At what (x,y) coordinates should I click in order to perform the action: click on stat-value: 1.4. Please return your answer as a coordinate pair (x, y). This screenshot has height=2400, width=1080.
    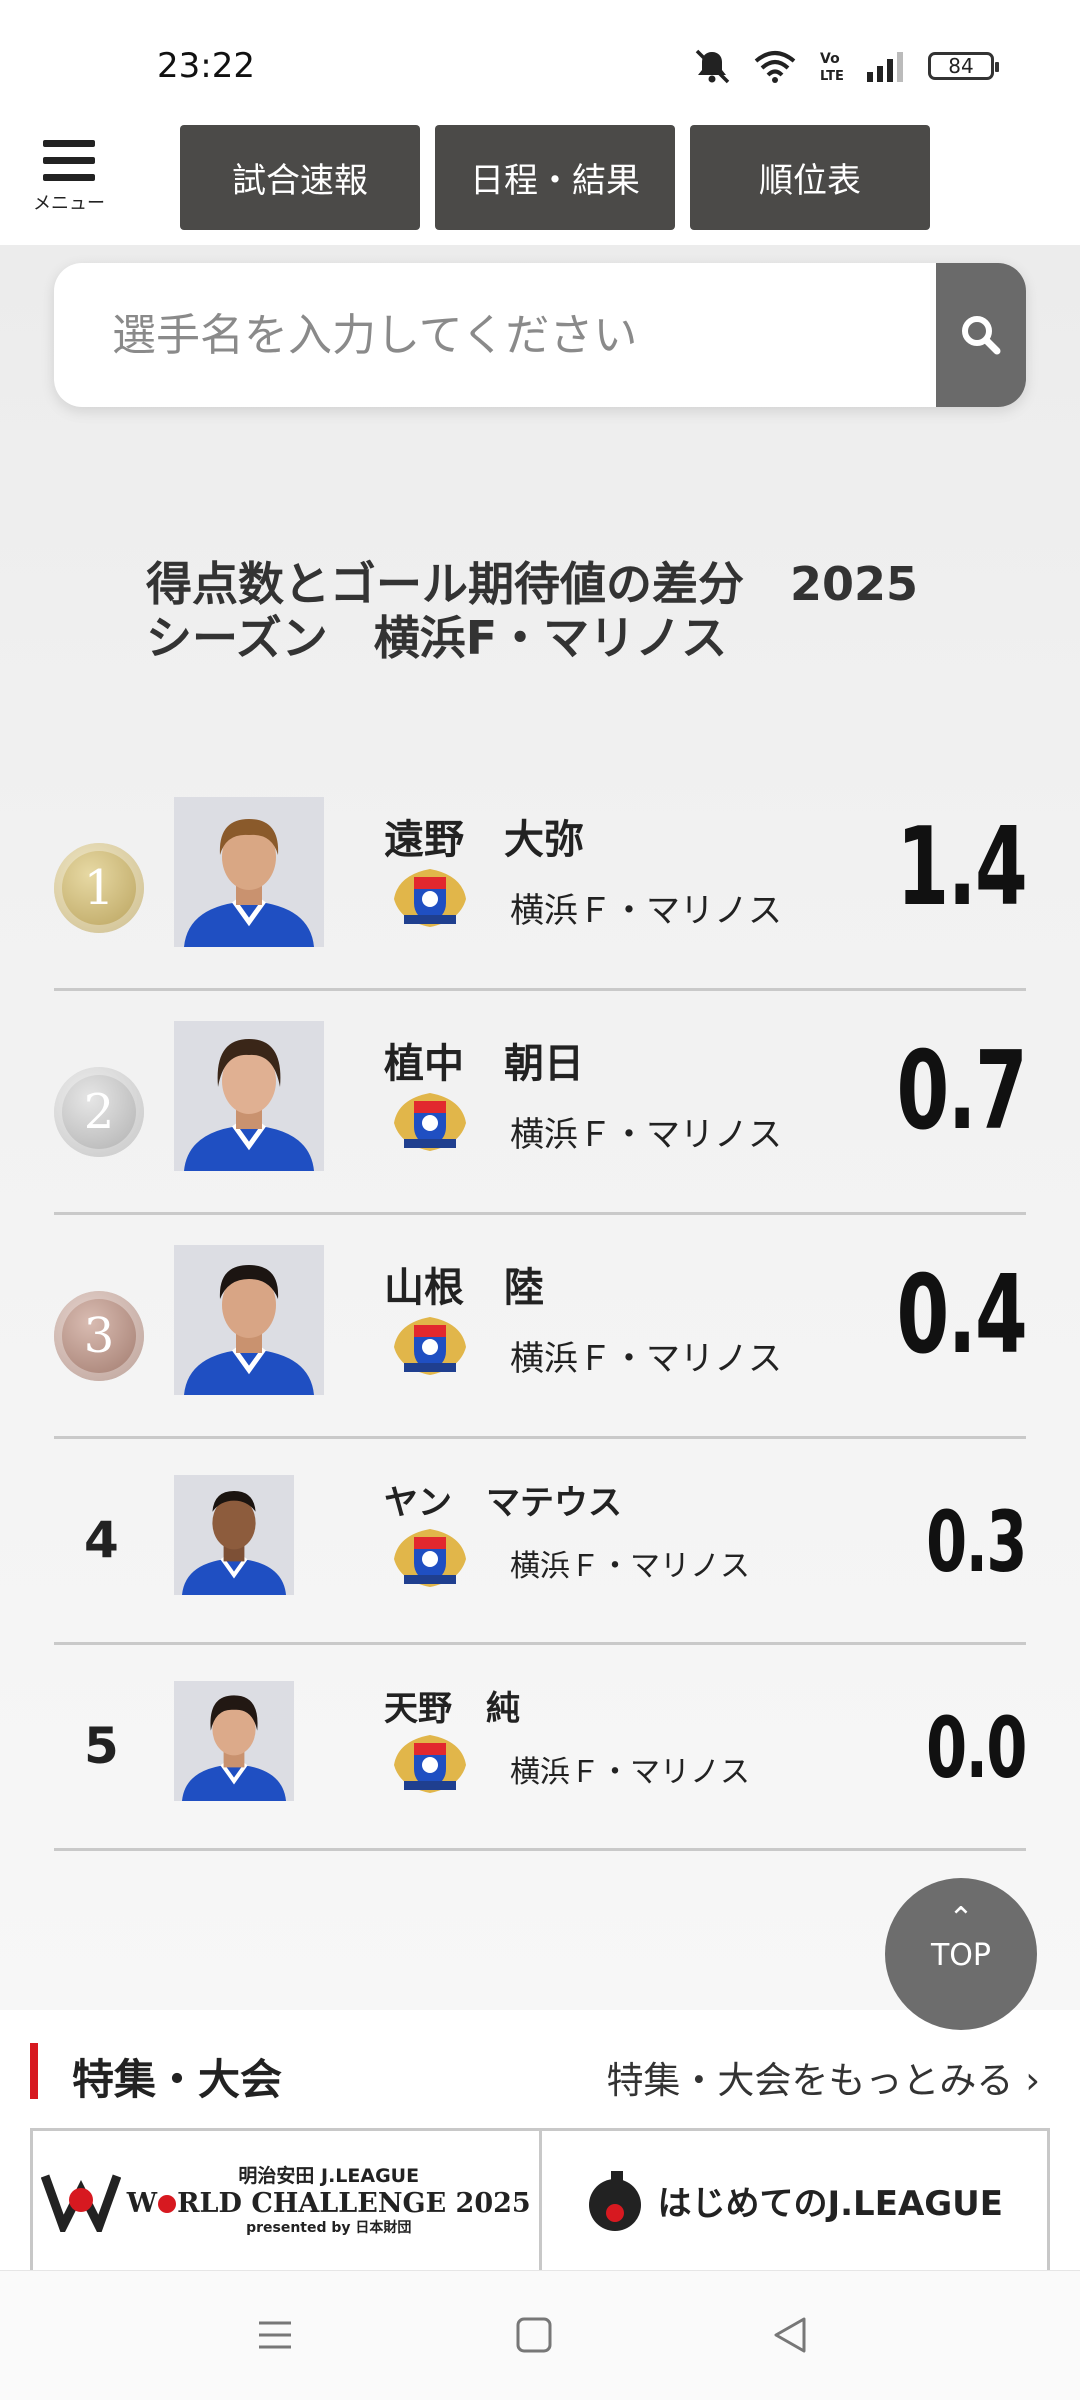
    Looking at the image, I should click on (961, 867).